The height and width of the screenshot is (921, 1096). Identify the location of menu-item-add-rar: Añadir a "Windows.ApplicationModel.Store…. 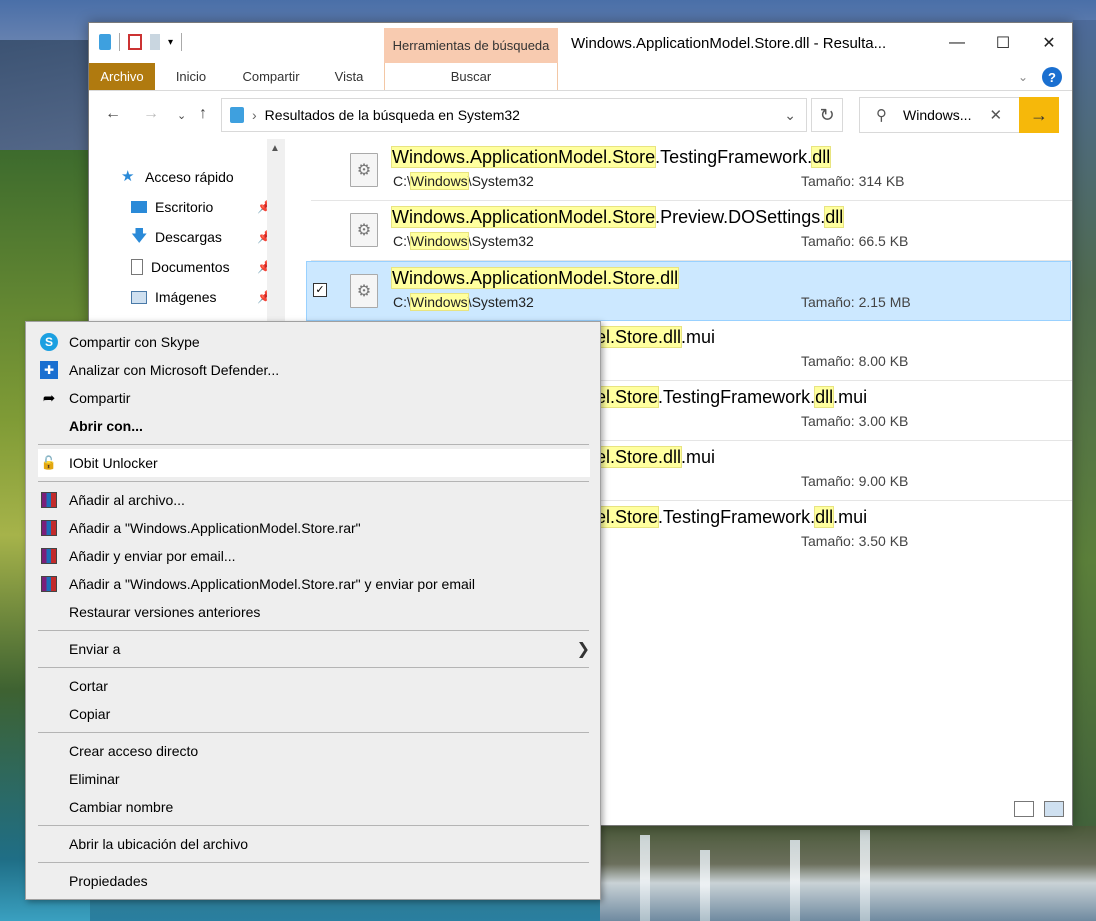
(314, 528).